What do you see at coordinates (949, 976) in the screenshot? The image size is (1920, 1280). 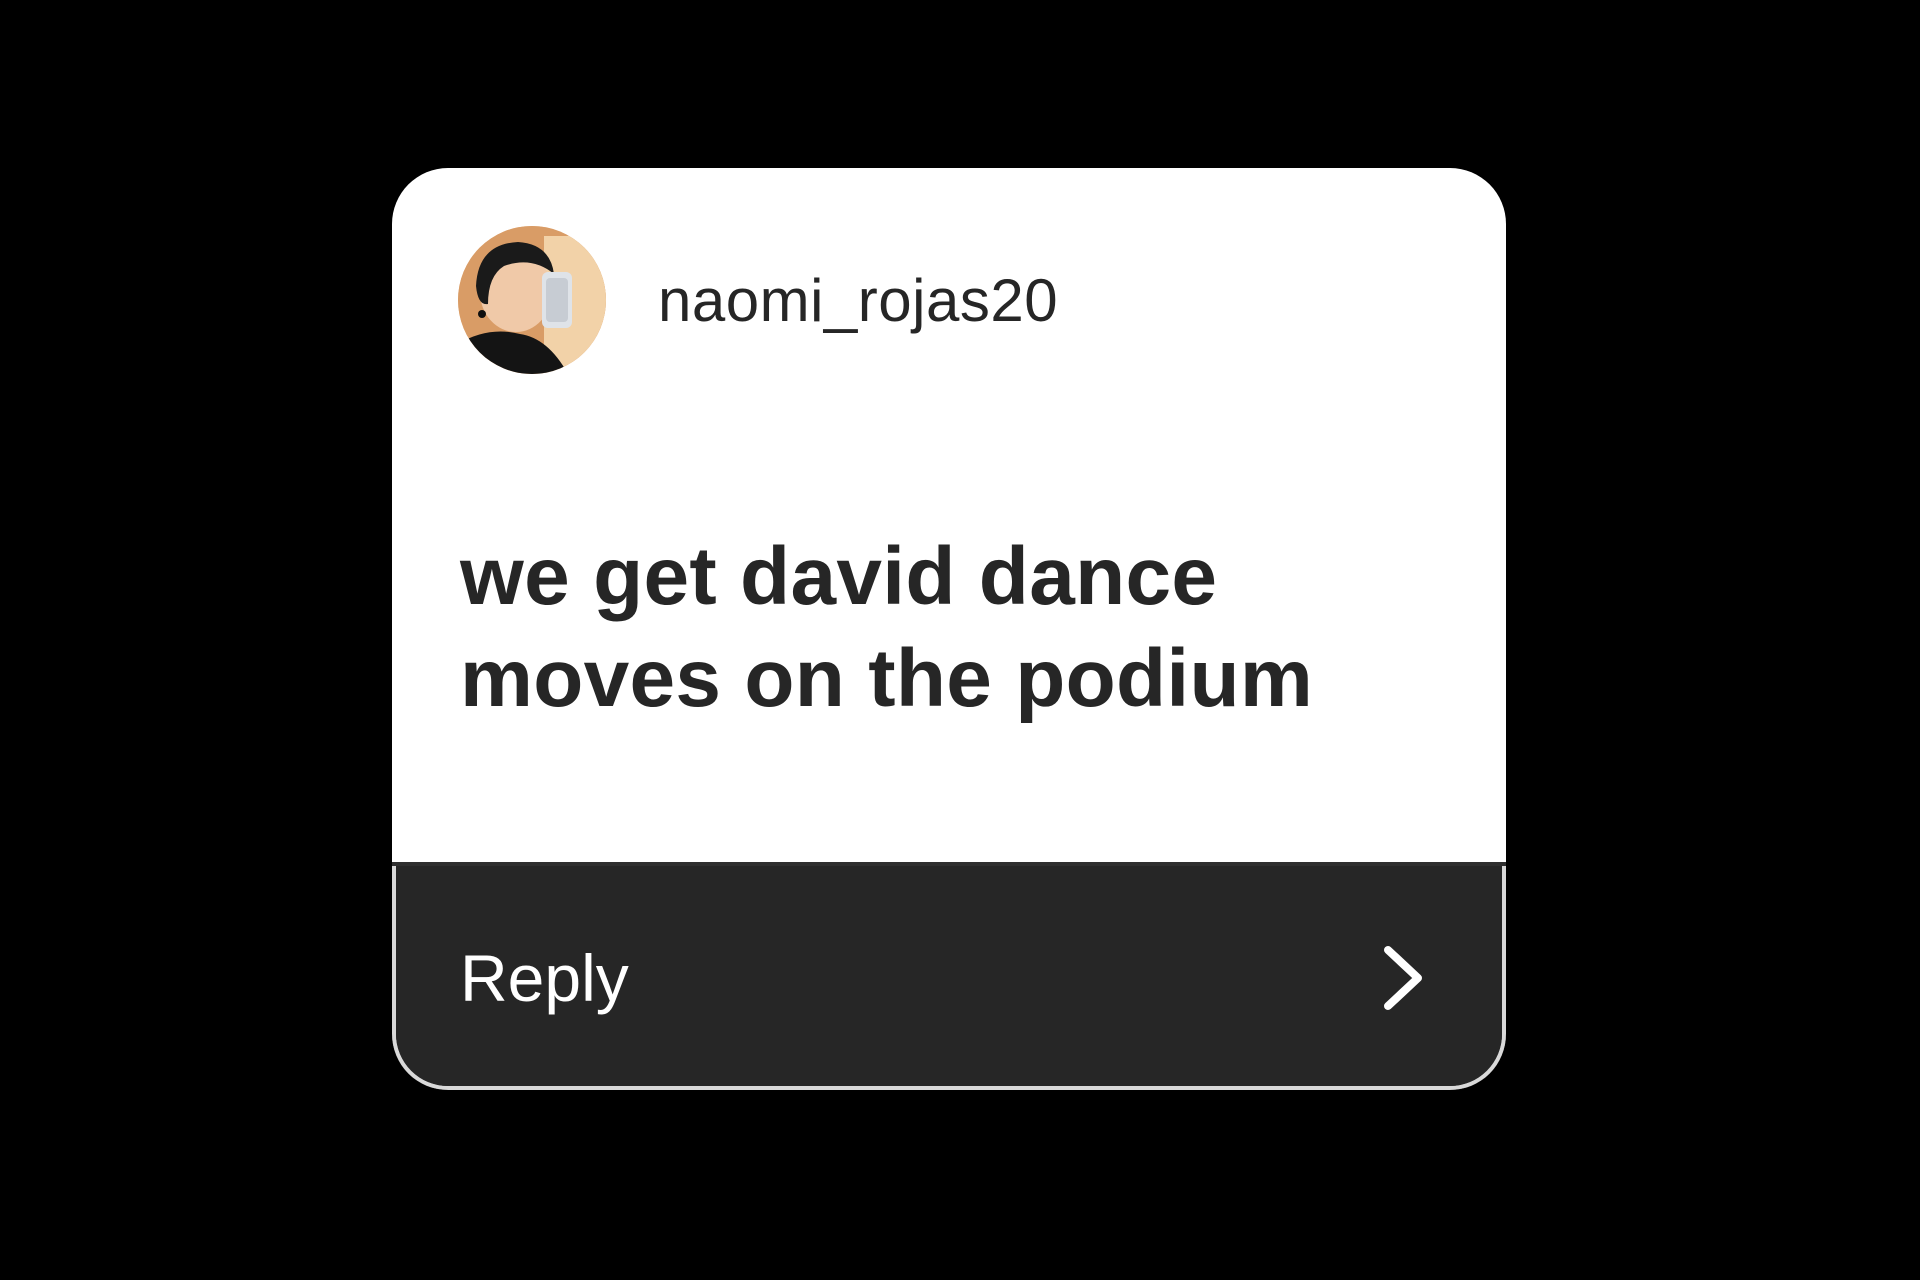 I see `reply-button: Reply` at bounding box center [949, 976].